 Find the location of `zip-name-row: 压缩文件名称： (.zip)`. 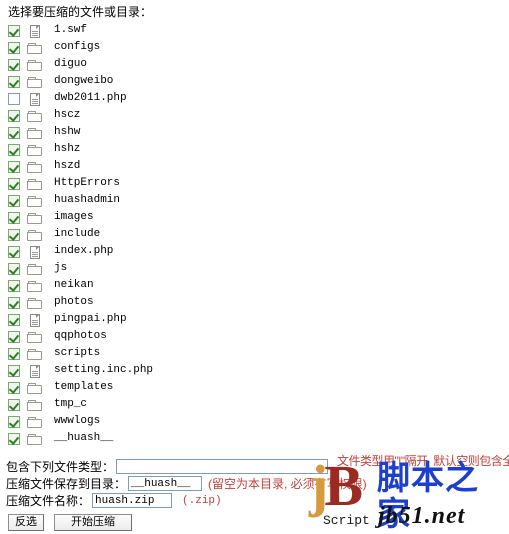

zip-name-row: 压缩文件名称： (.zip) is located at coordinates (256, 500).